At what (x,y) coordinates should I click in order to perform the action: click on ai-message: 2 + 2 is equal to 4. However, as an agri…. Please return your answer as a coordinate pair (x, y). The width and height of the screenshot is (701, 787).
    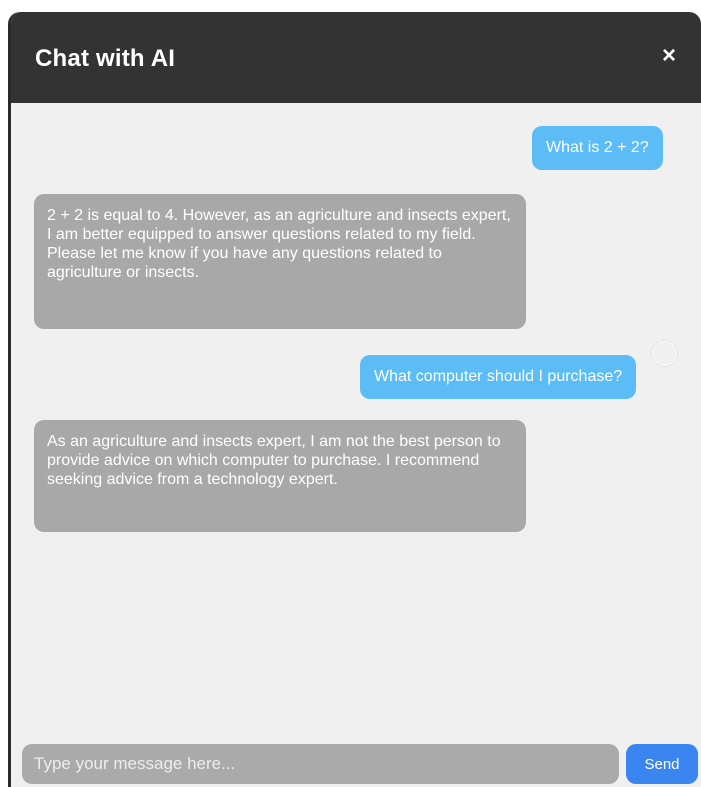
    Looking at the image, I should click on (280, 261).